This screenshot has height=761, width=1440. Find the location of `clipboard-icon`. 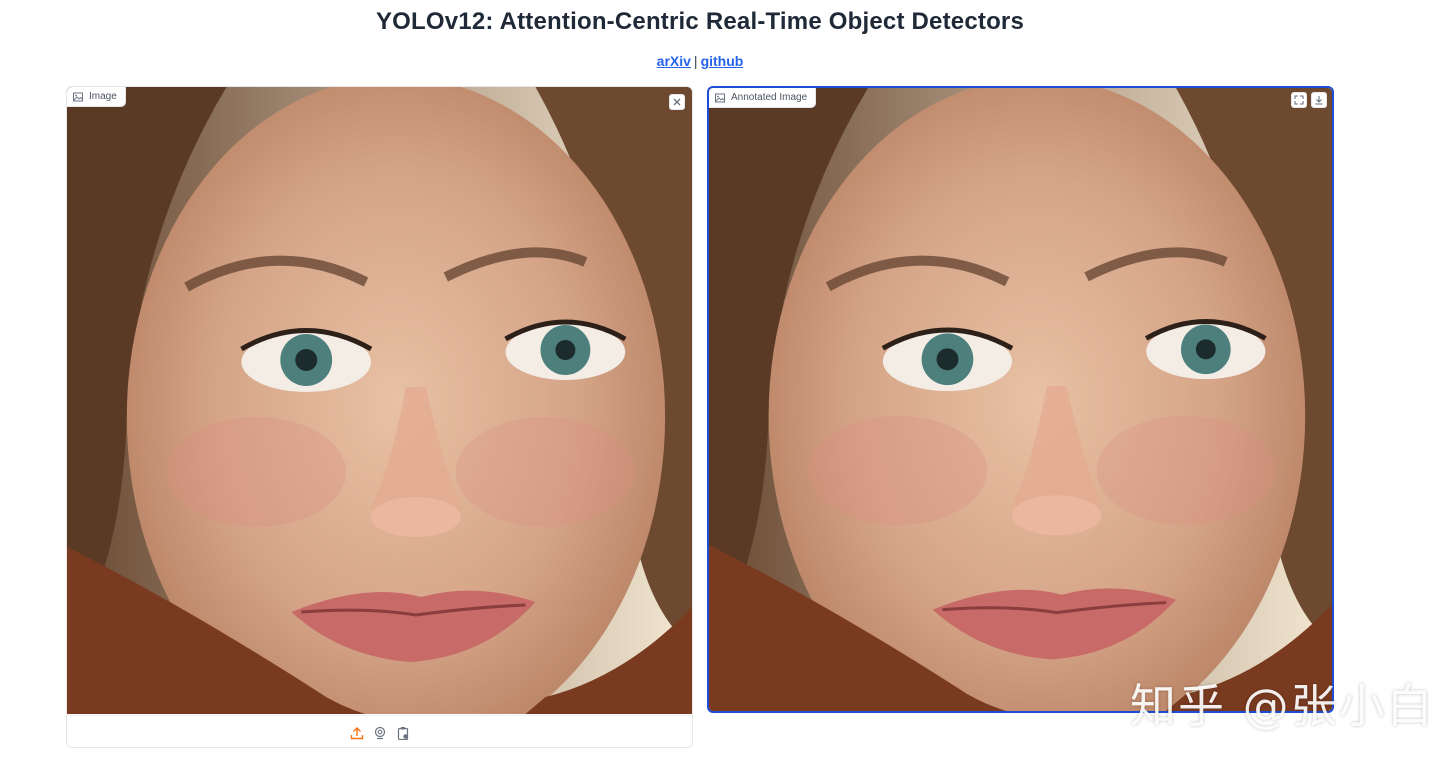

clipboard-icon is located at coordinates (402, 733).